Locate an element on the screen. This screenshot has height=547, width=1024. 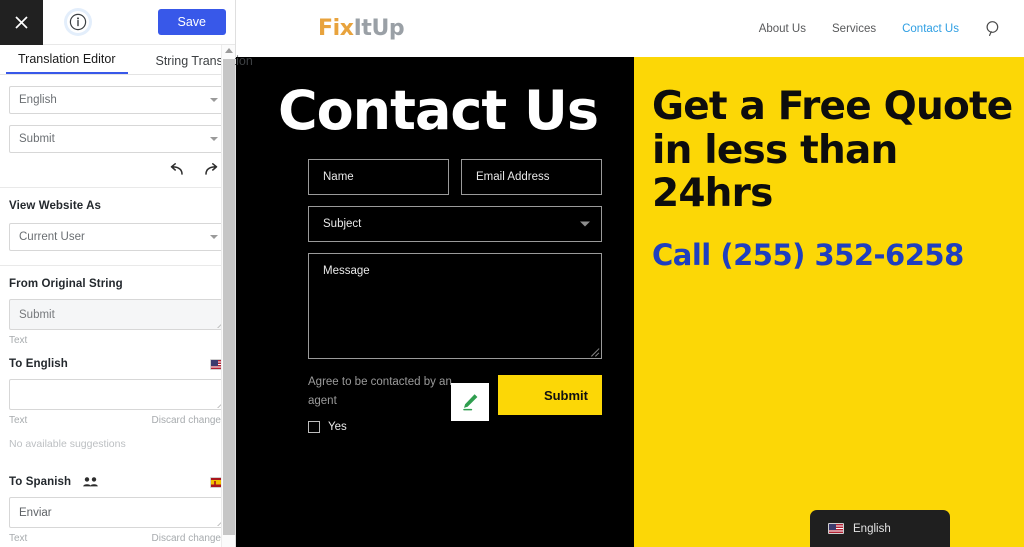
agree-text: Agree to be contacted by an agent is located at coordinates (380, 392).